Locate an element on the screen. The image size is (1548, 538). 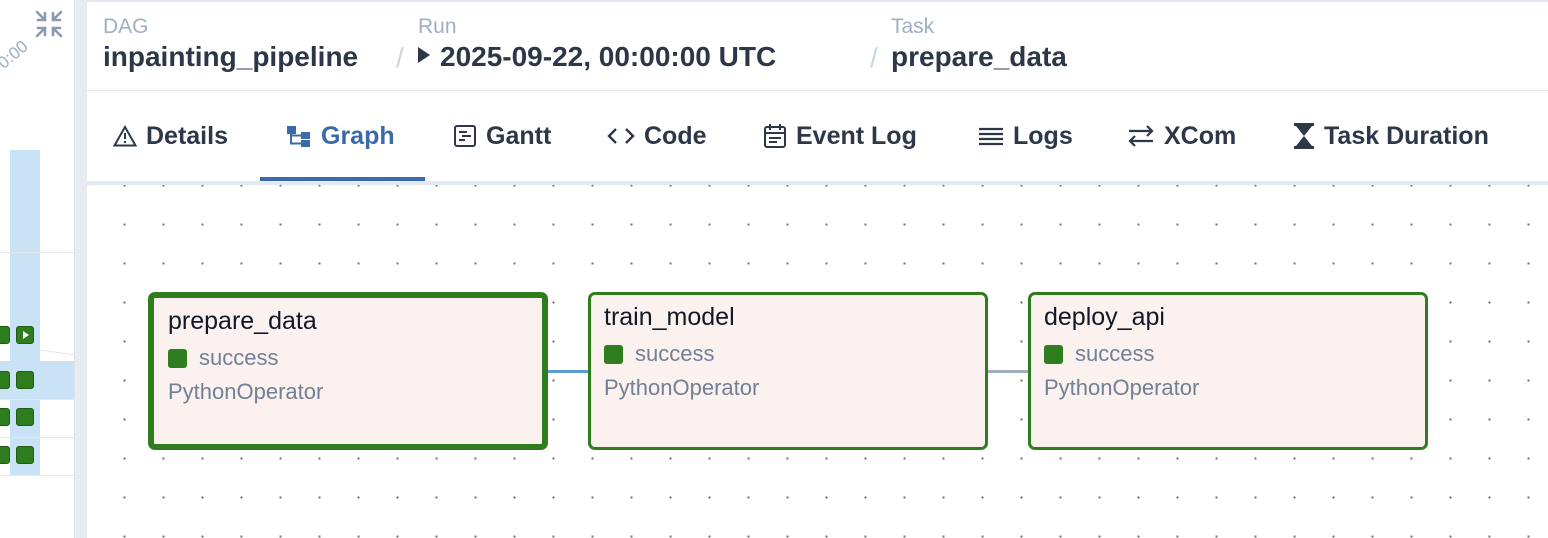
grid-time-label: 0:00 is located at coordinates (16, 54).